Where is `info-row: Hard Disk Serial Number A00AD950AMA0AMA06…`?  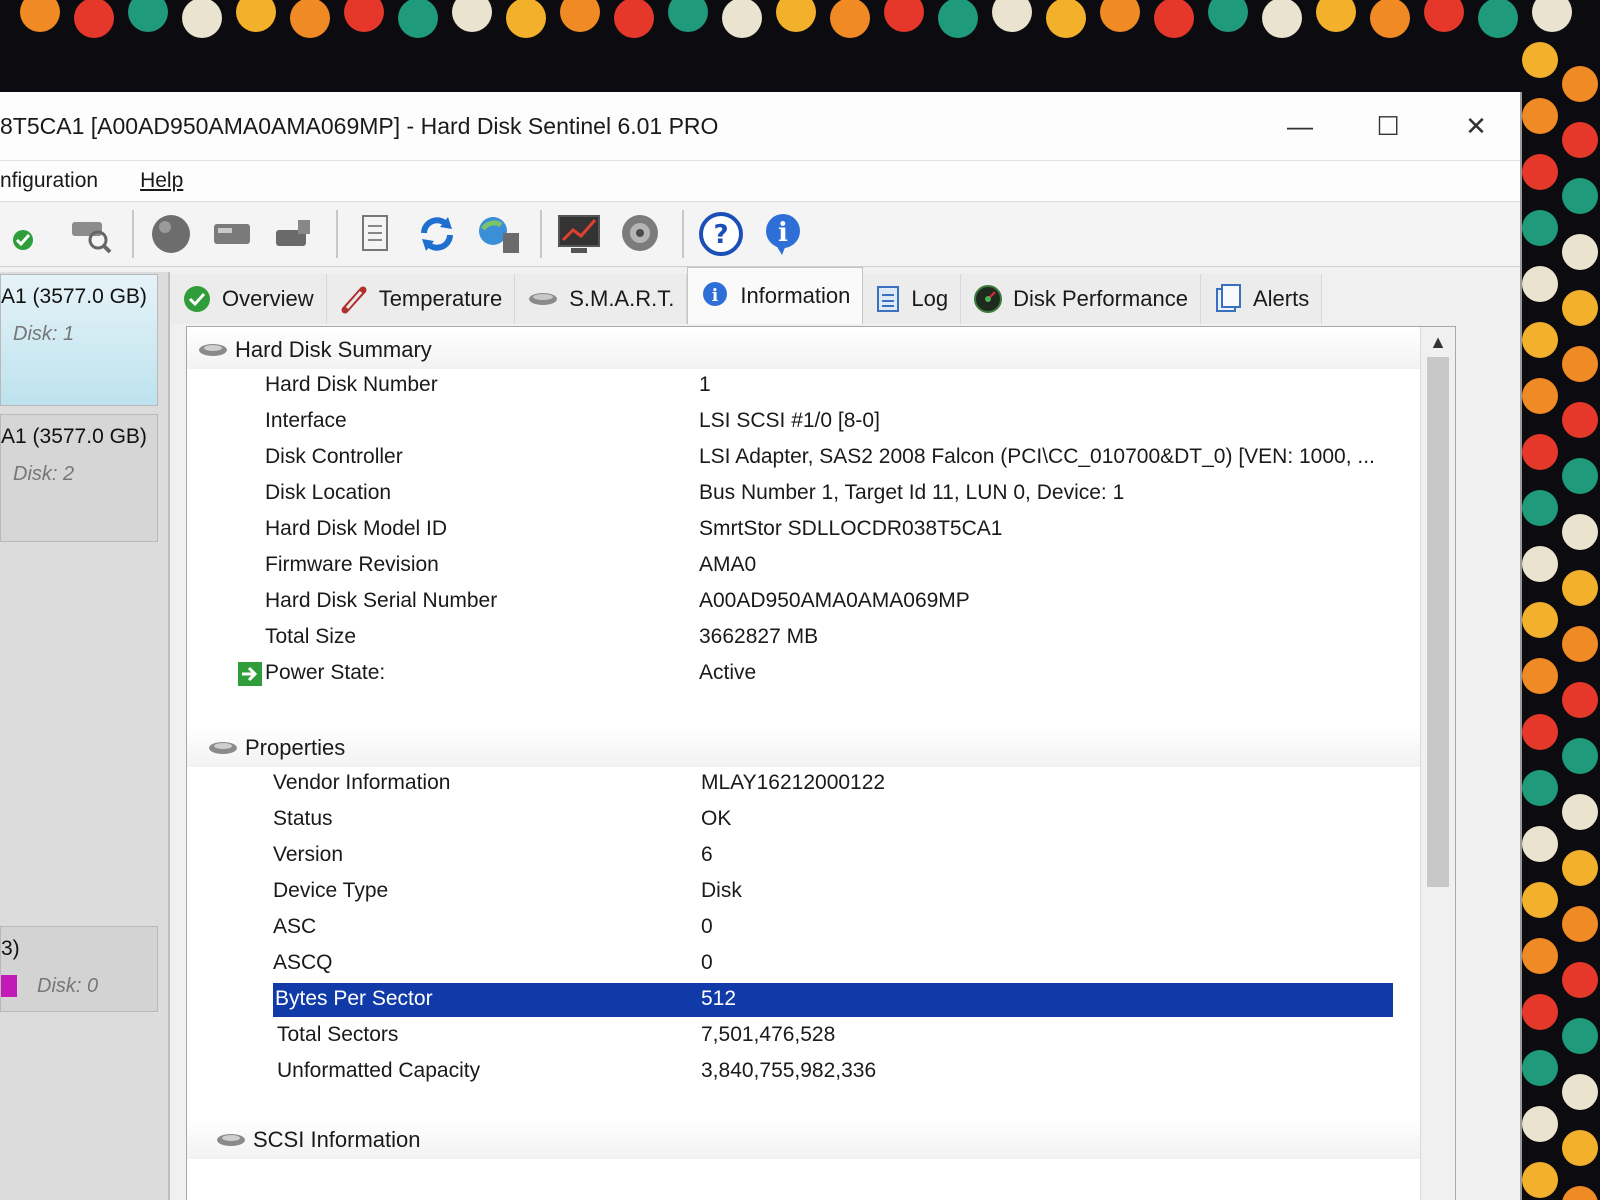 info-row: Hard Disk Serial Number A00AD950AMA0AMA06… is located at coordinates (807, 602).